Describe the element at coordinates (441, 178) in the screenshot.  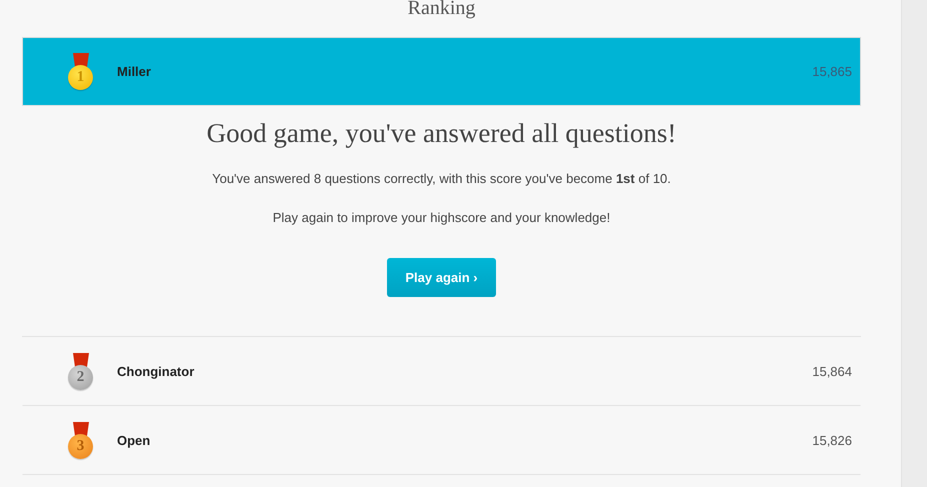
I see `result-summary: You've answered 8 questions correctly, with this score you've become 1st of 10.` at that location.